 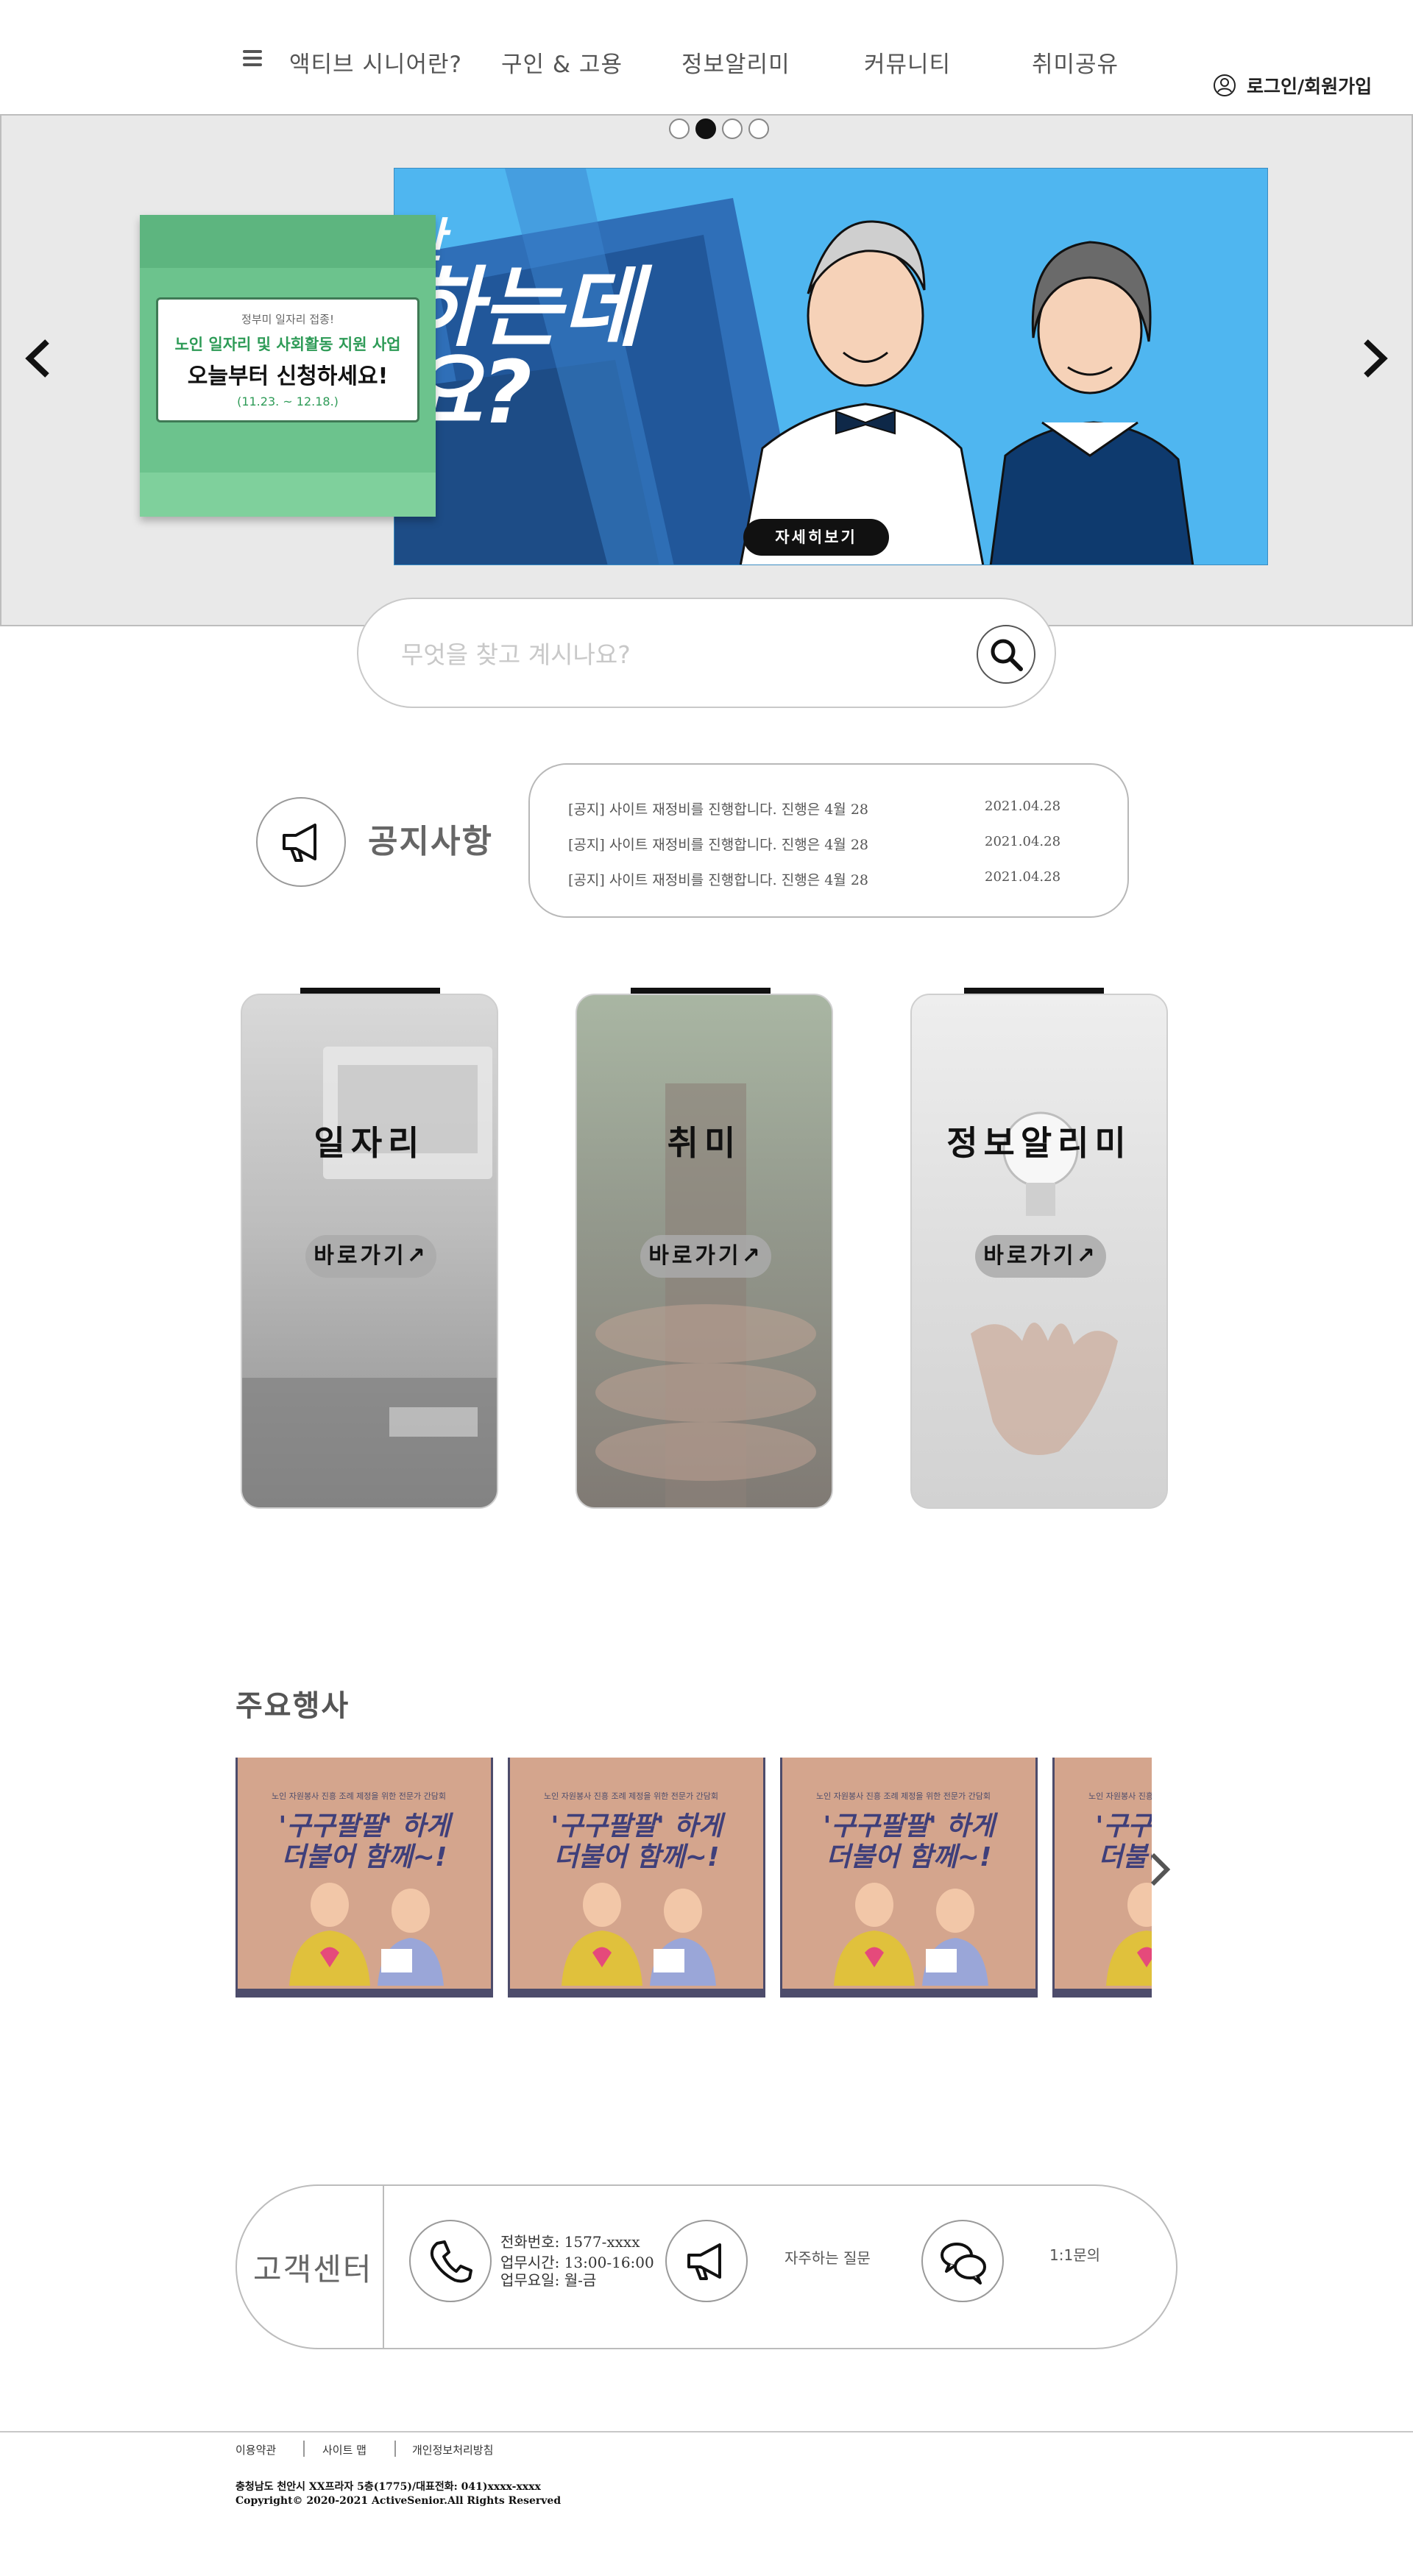 I want to click on category-card-jobs: 일자리 바로가기↗, so click(x=369, y=1251).